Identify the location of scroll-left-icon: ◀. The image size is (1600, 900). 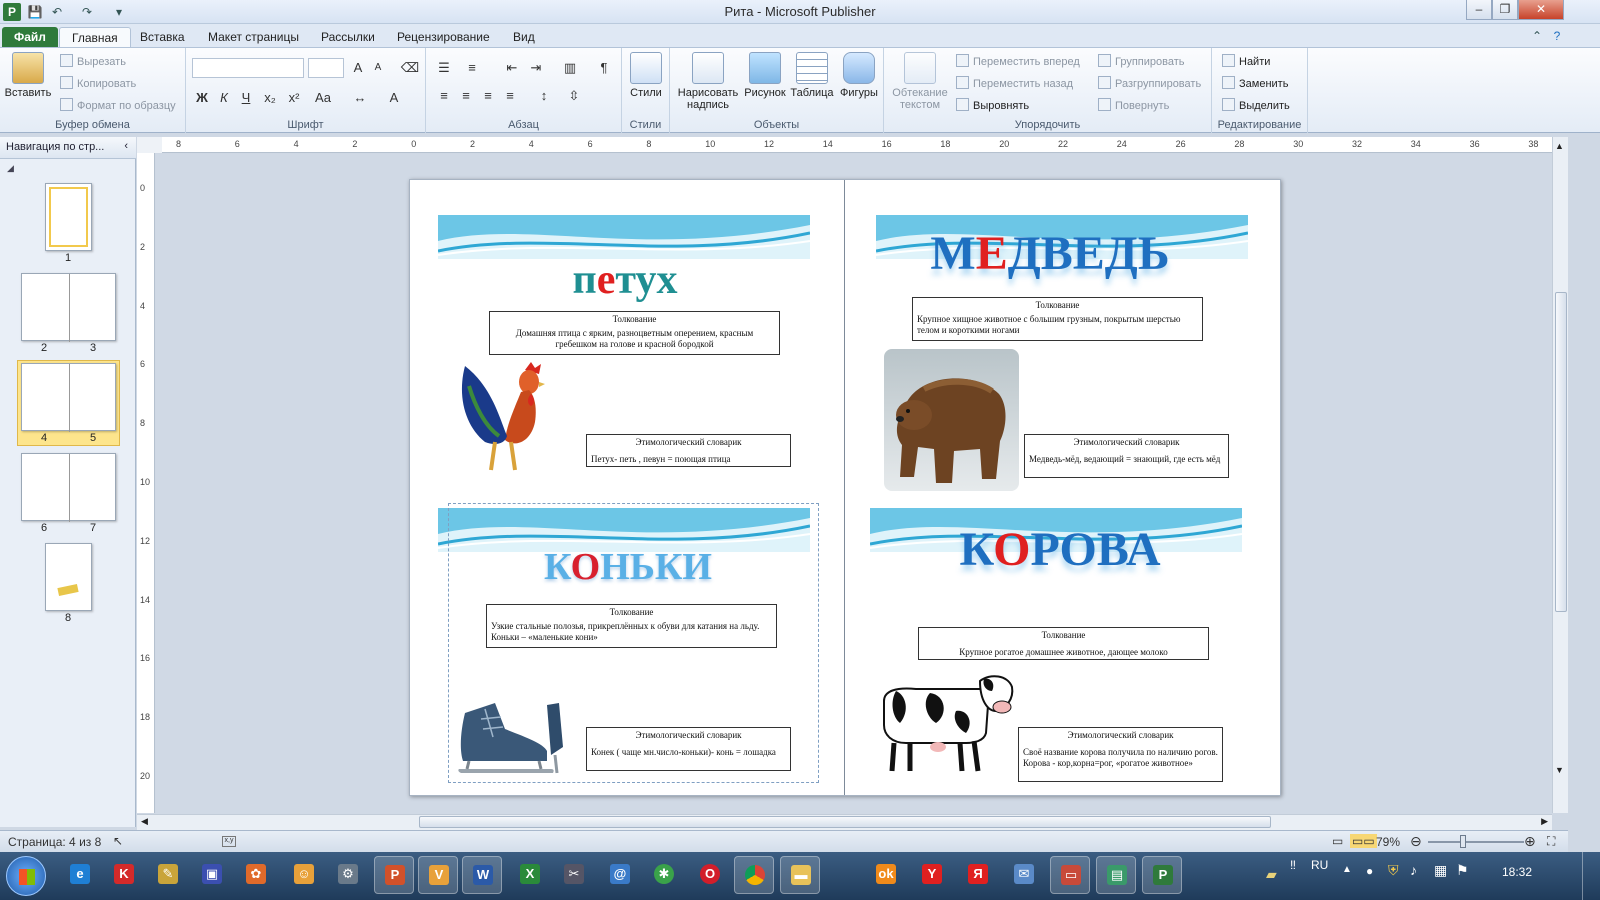
(144, 821).